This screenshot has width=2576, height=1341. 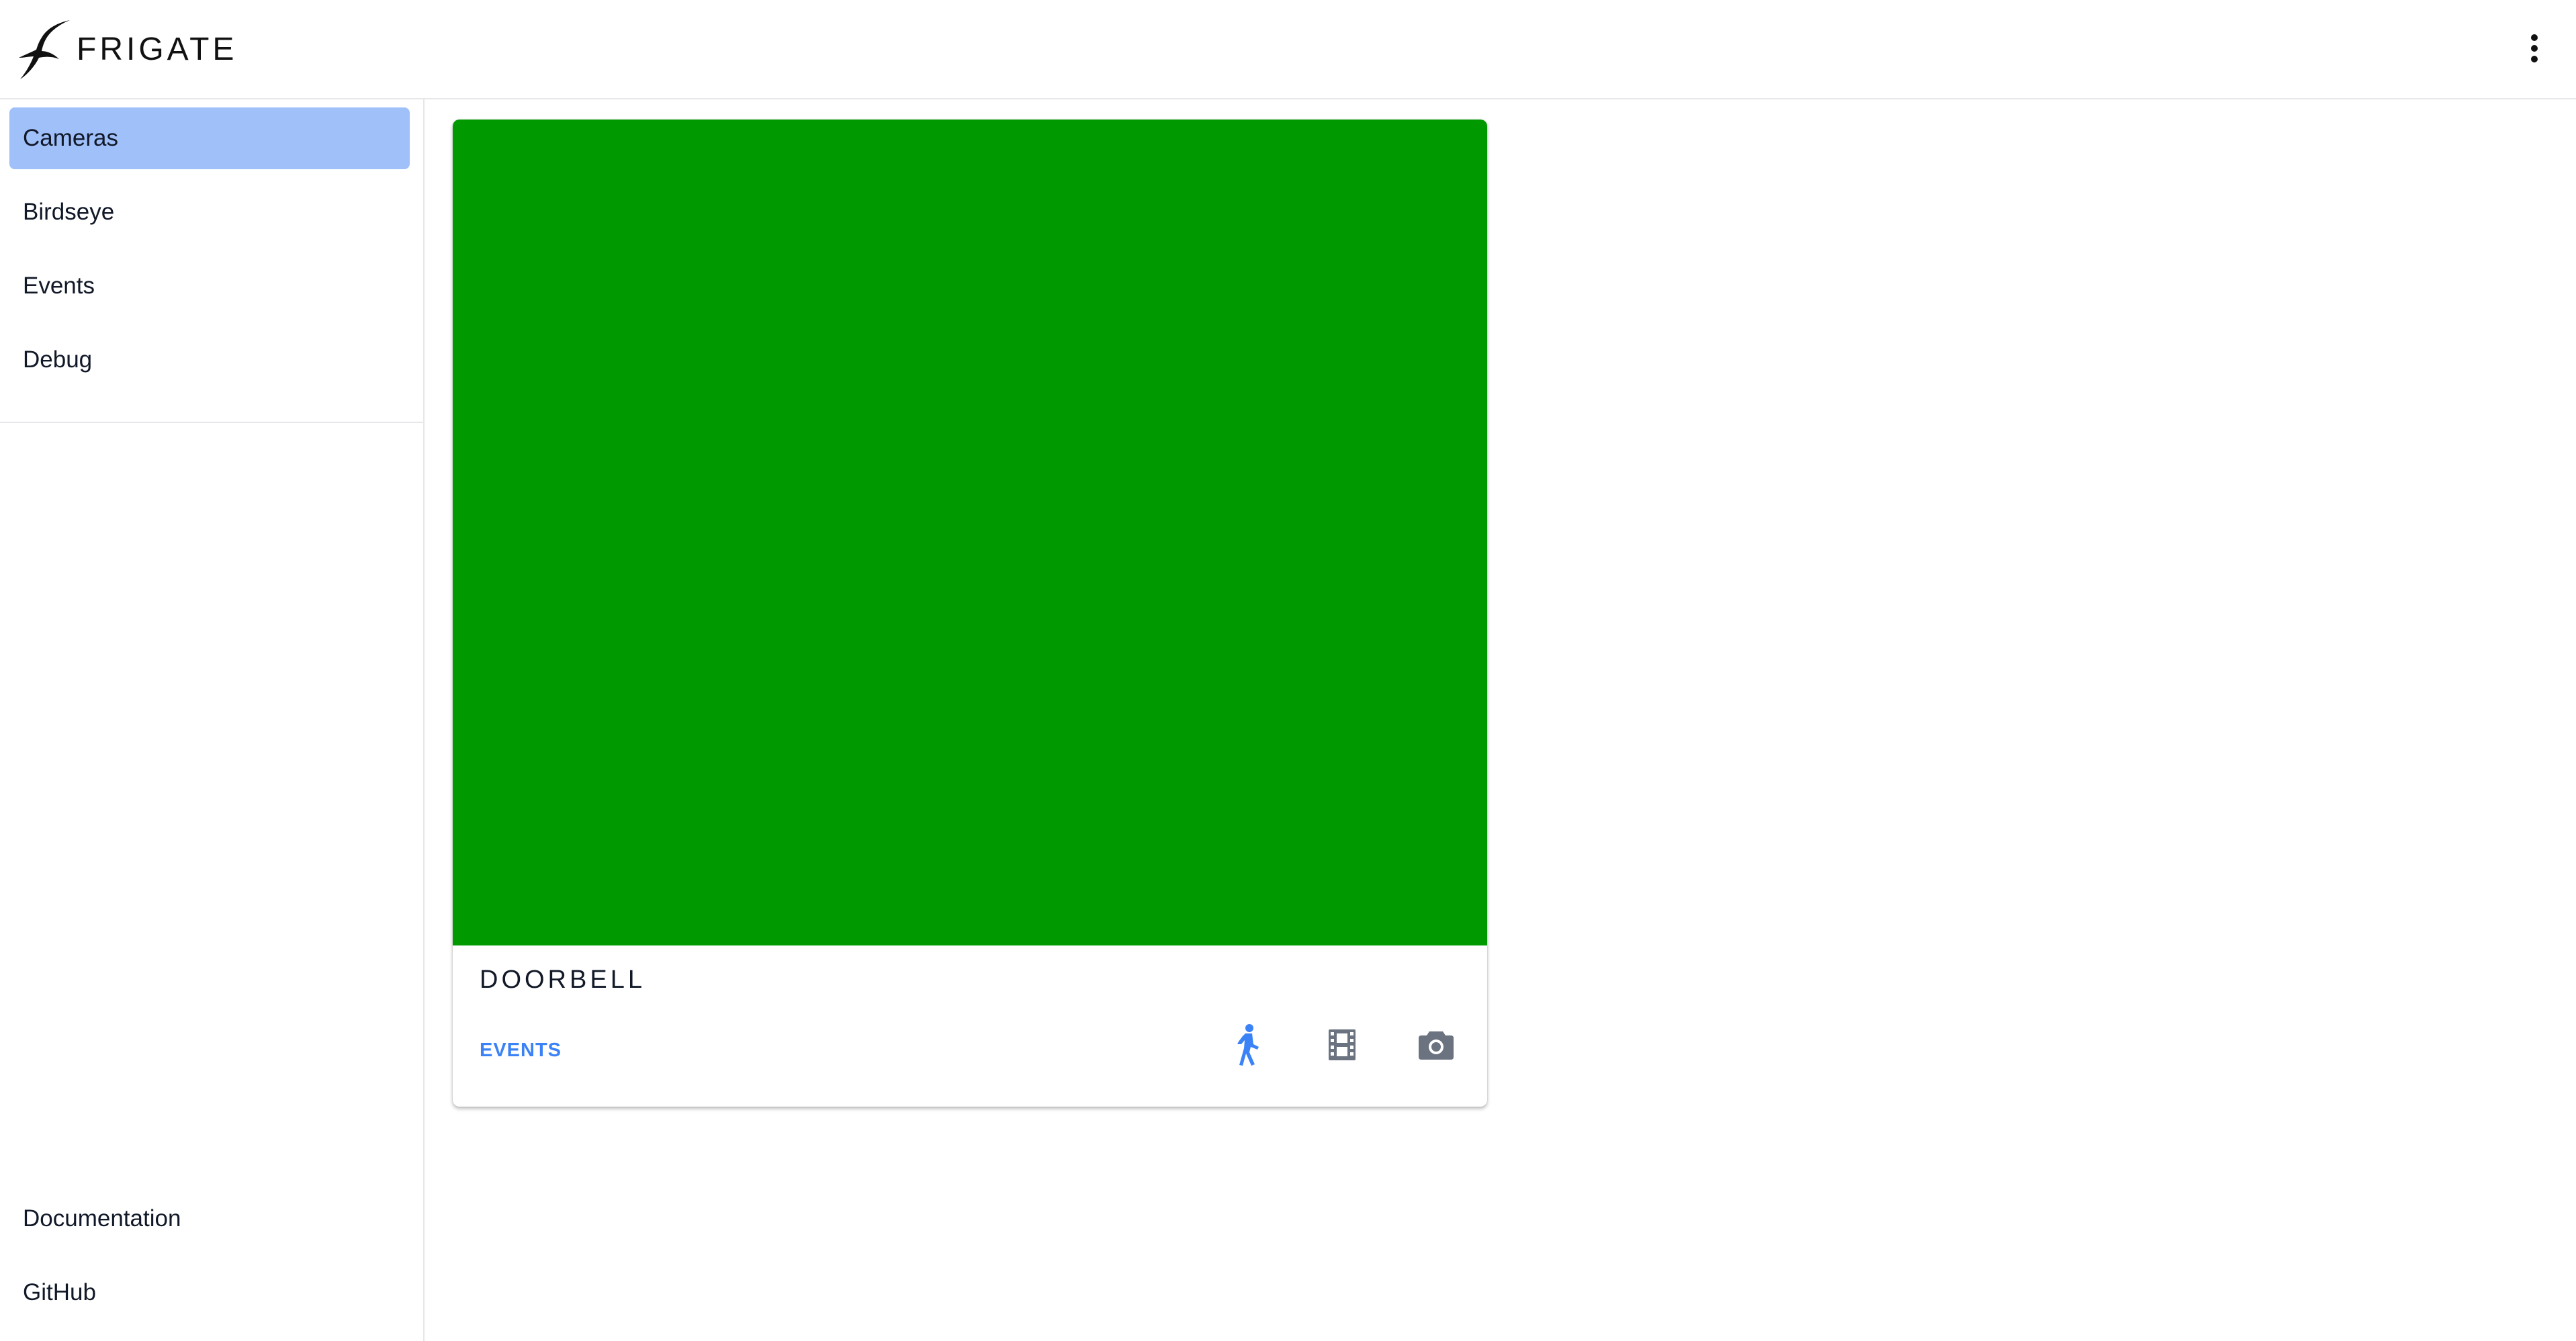 I want to click on detect-toggle-button, so click(x=1249, y=1044).